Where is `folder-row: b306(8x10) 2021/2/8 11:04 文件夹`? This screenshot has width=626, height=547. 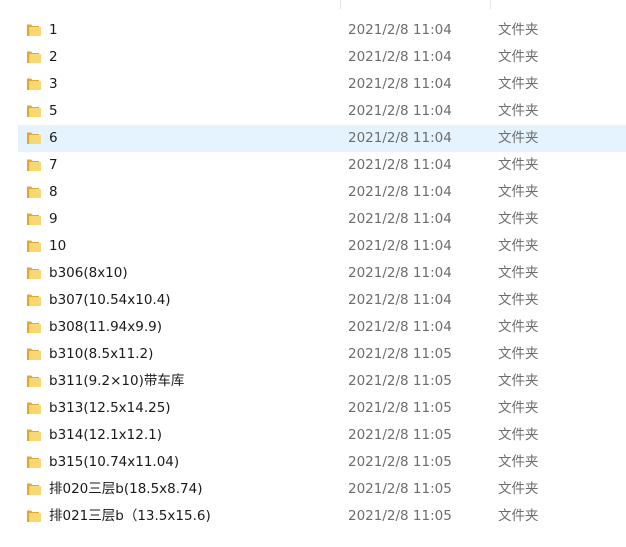 folder-row: b306(8x10) 2021/2/8 11:04 文件夹 is located at coordinates (322, 273).